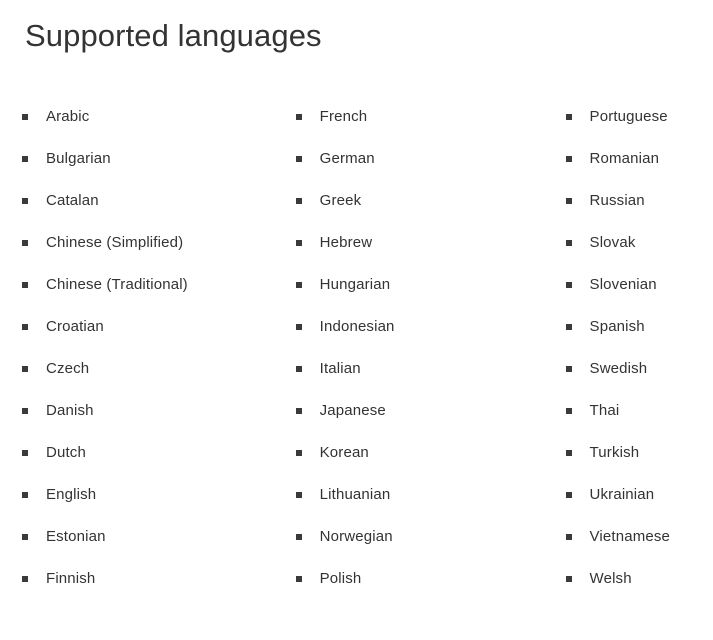 This screenshot has height=640, width=713. Describe the element at coordinates (420, 117) in the screenshot. I see `list-item: French` at that location.